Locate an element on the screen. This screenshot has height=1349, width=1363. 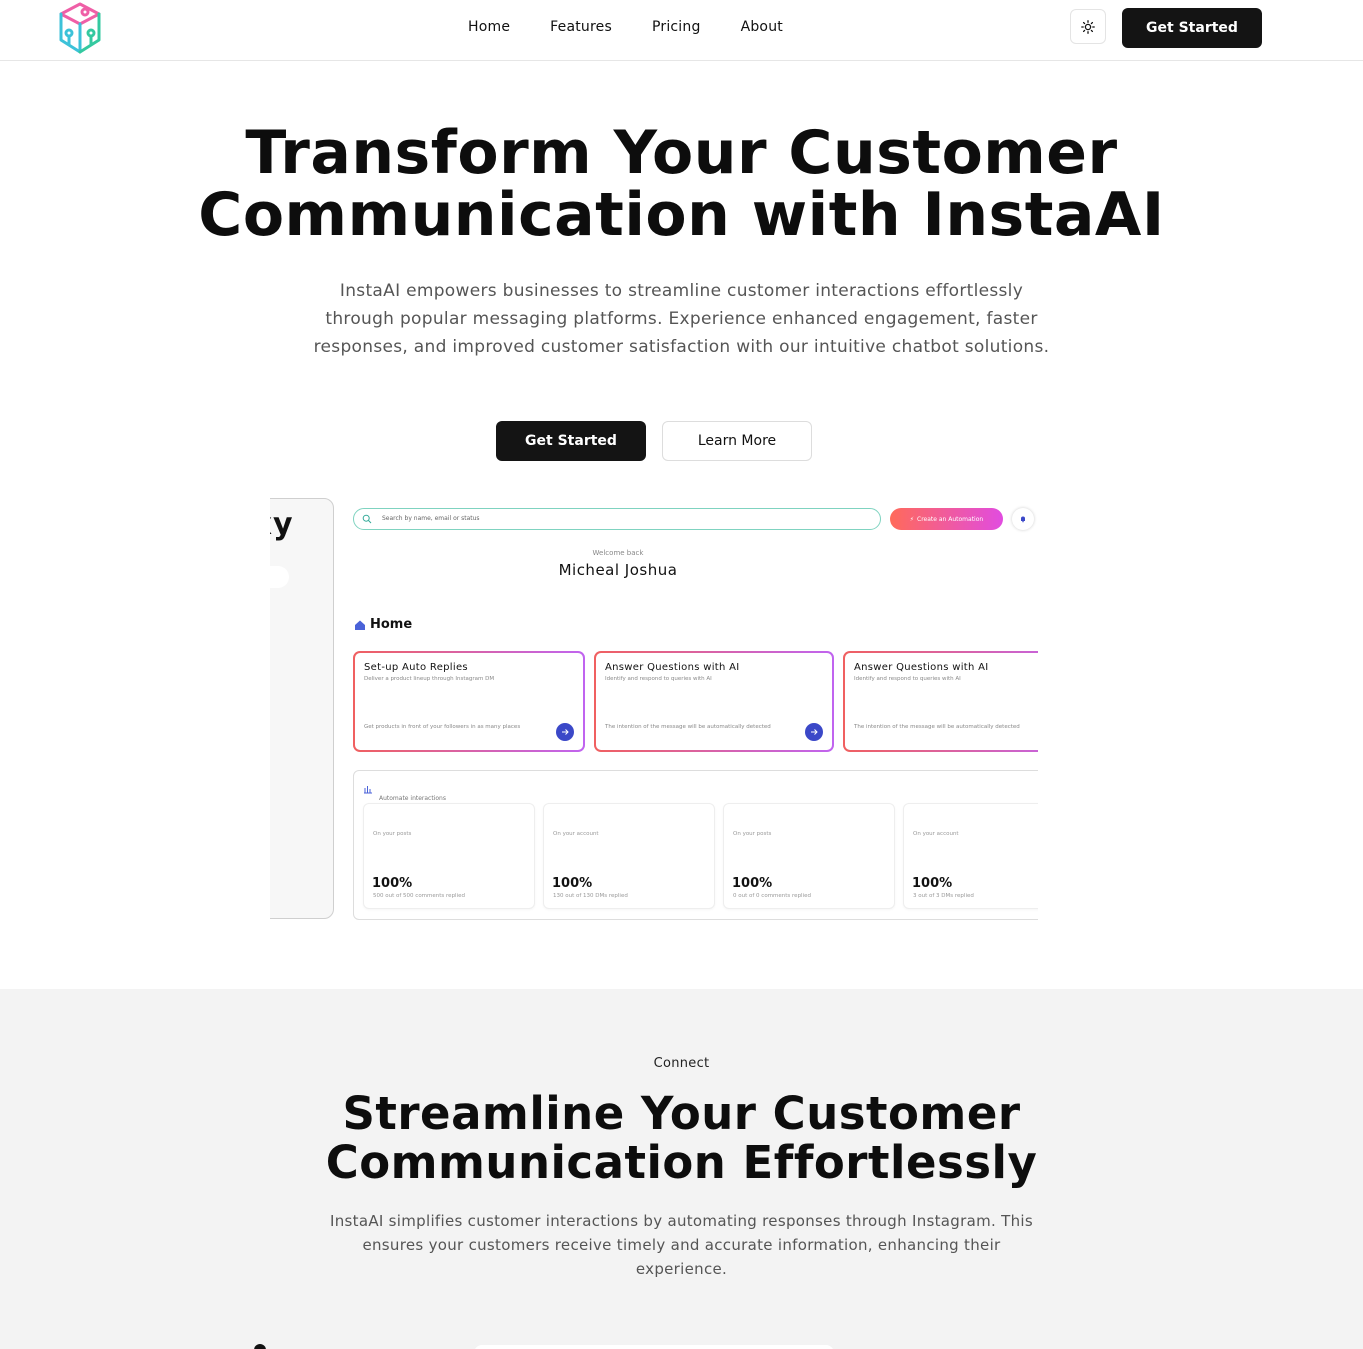
nav-link-features: Features is located at coordinates (581, 27).